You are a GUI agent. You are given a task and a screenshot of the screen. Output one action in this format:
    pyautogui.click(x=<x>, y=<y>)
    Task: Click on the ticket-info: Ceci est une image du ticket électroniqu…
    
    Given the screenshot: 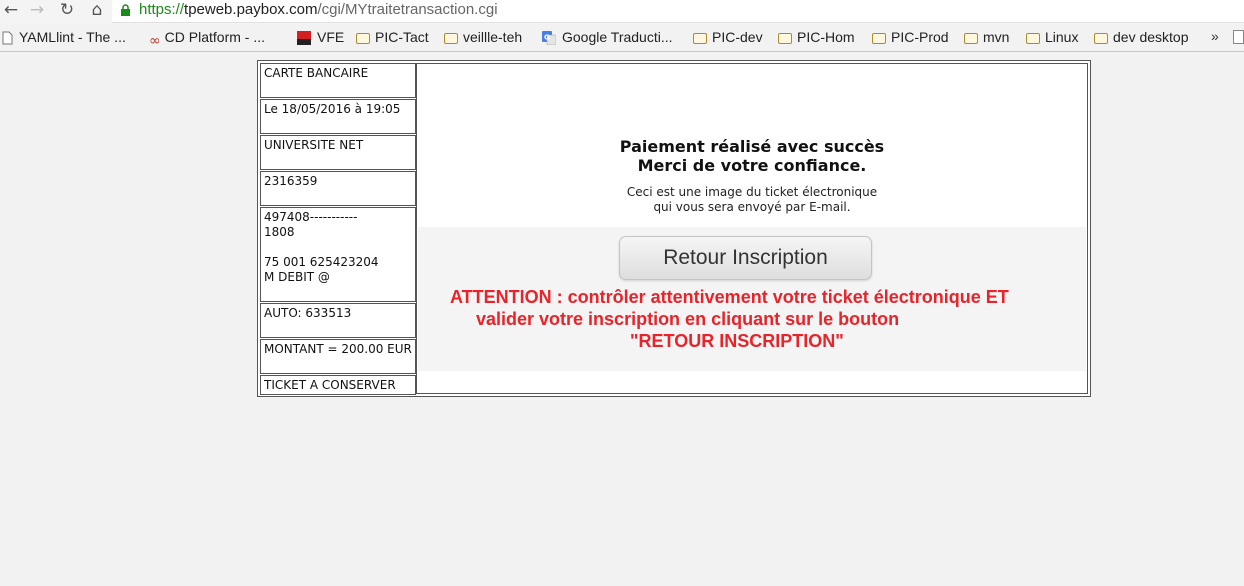 What is the action you would take?
    pyautogui.click(x=752, y=200)
    